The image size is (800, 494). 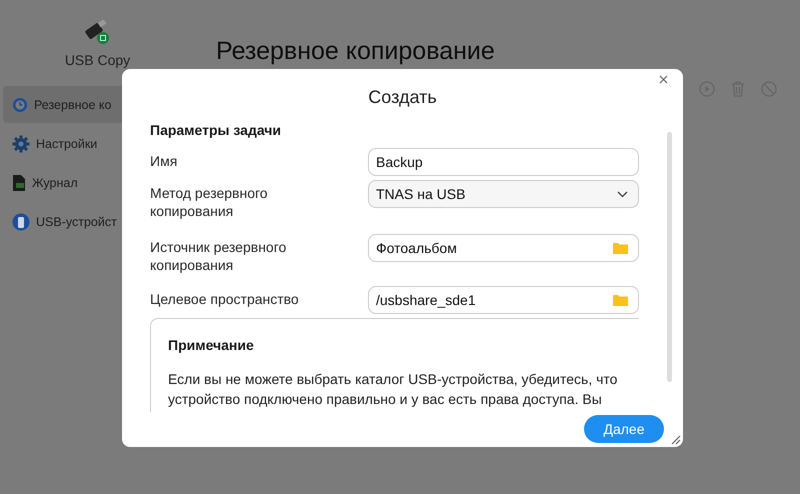 I want to click on field-label: Метод резервного копирования, so click(x=209, y=202).